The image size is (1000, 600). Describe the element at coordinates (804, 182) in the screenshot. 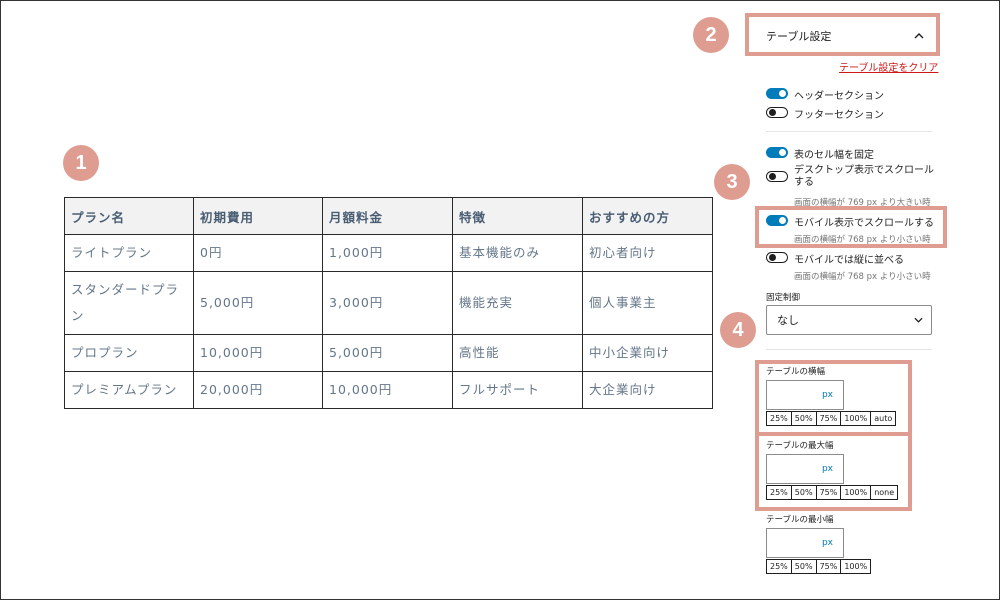

I see `toggle-label: する` at that location.